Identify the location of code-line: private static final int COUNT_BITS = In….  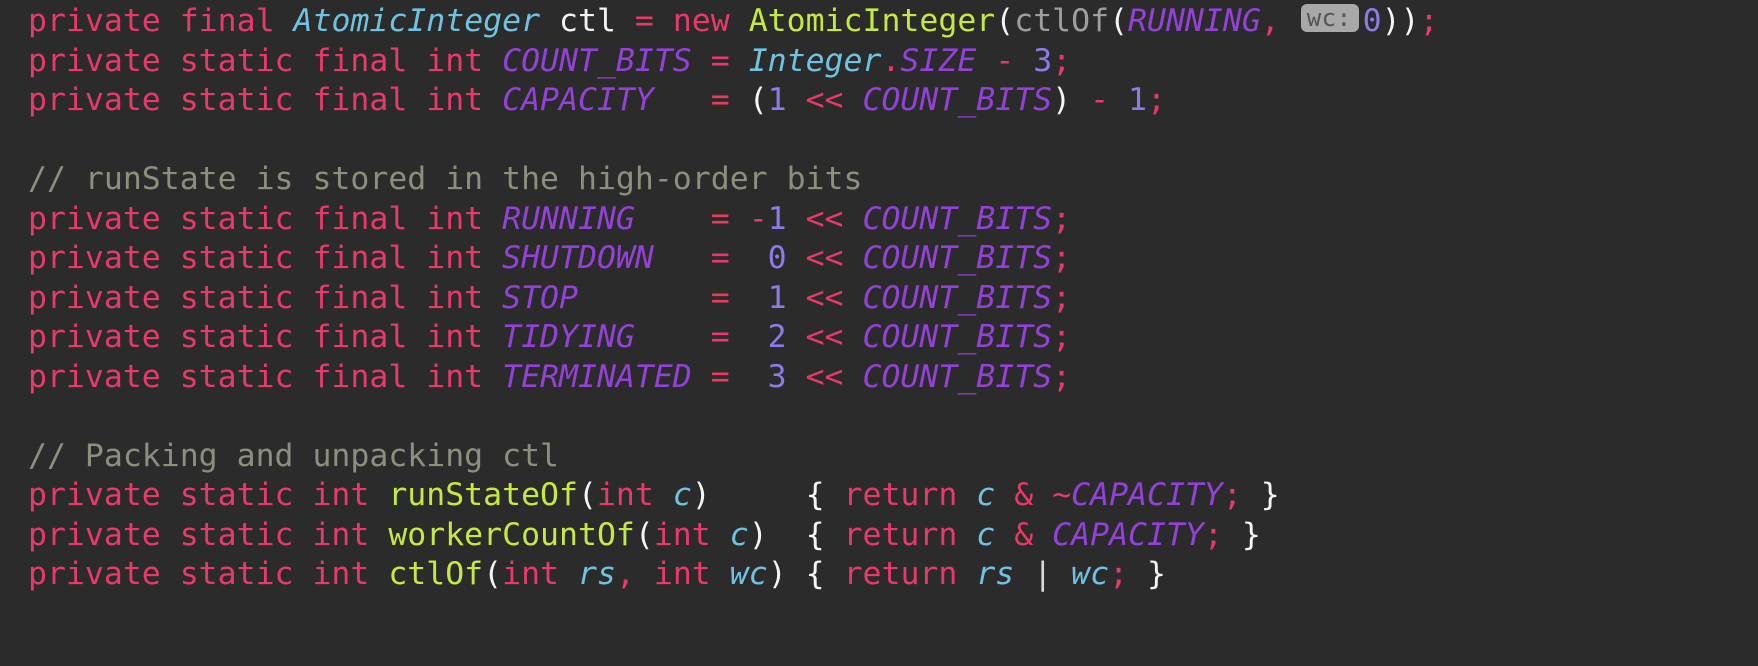
(733, 62).